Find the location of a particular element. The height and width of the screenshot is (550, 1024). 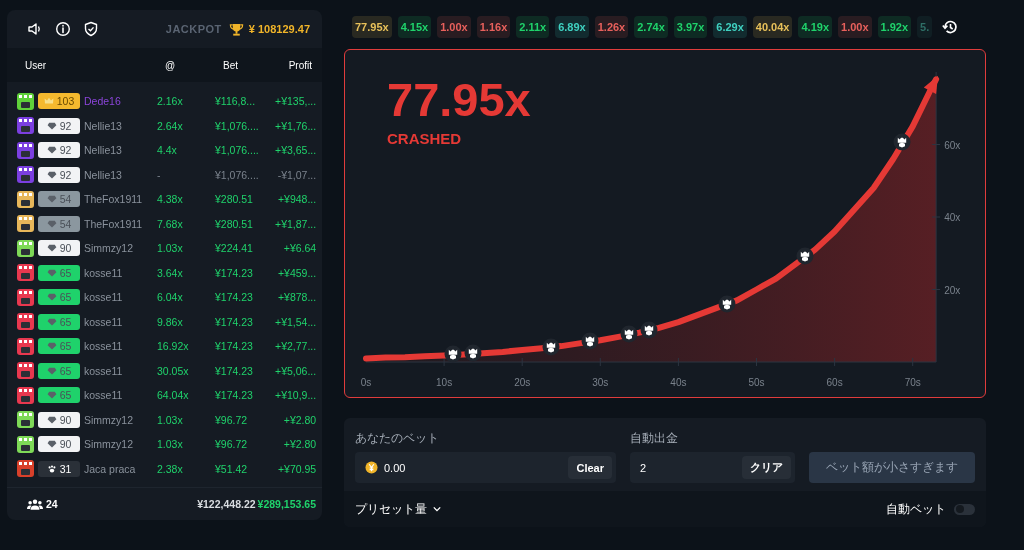

multiplier-cell-text: 30.05x is located at coordinates (173, 370).